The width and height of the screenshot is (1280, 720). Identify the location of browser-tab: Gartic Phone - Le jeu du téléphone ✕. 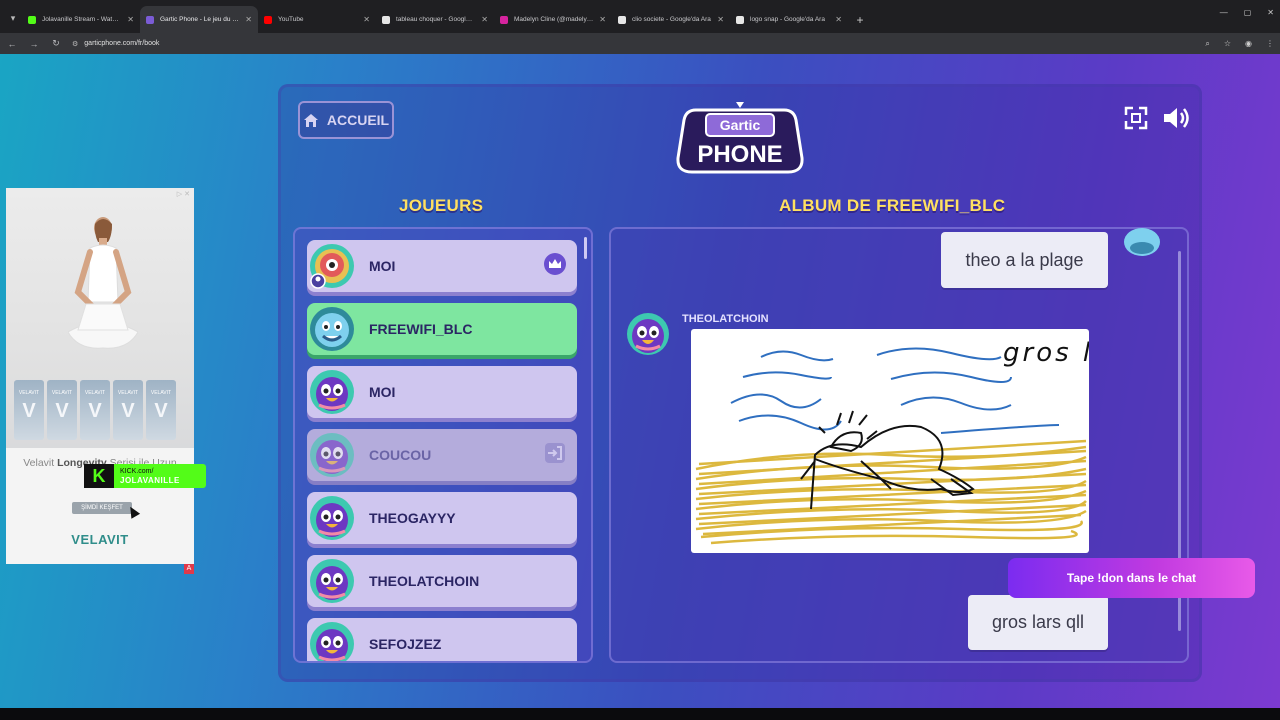
(199, 19).